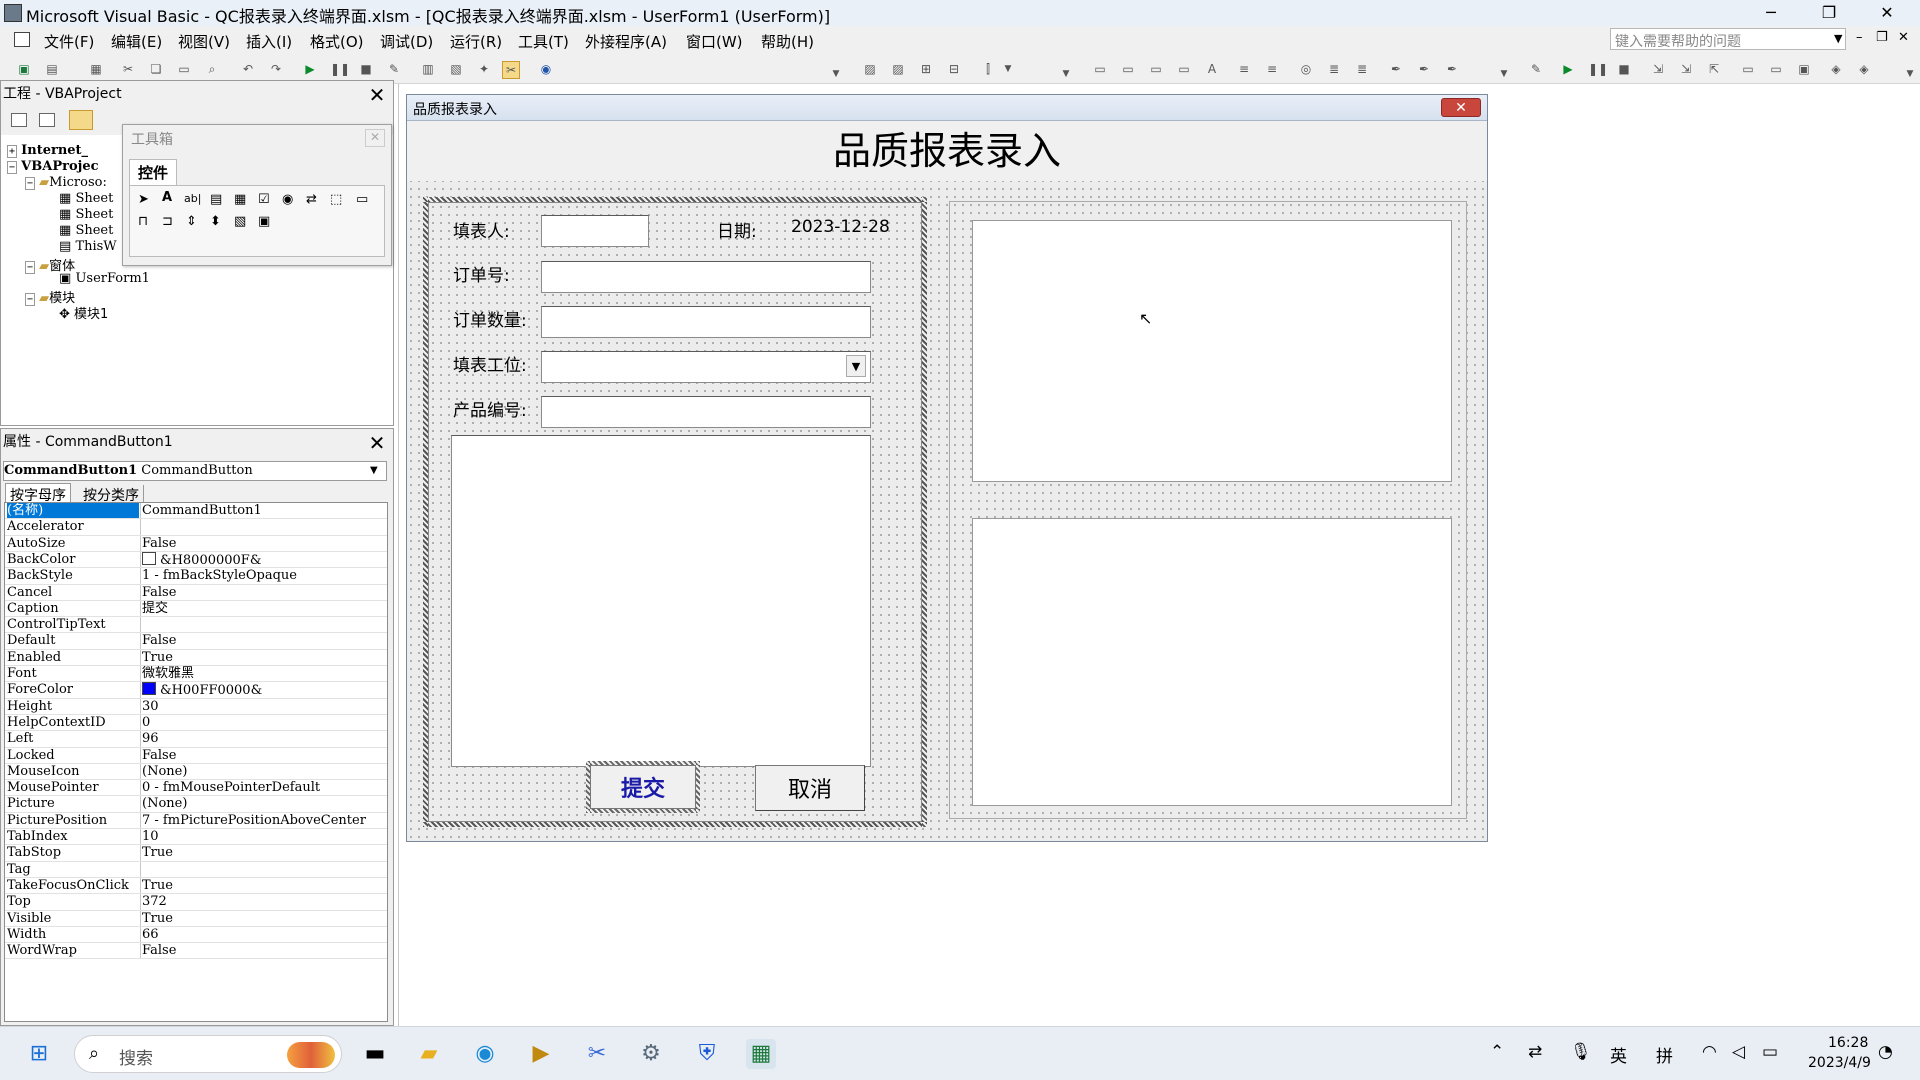 This screenshot has width=1920, height=1080. I want to click on volume-icon: ◁, so click(1738, 1052).